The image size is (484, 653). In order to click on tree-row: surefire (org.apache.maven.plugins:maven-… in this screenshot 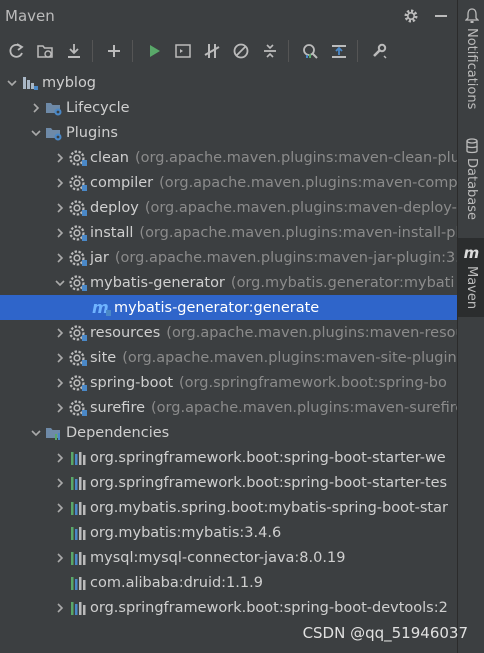, I will do `click(228, 407)`.